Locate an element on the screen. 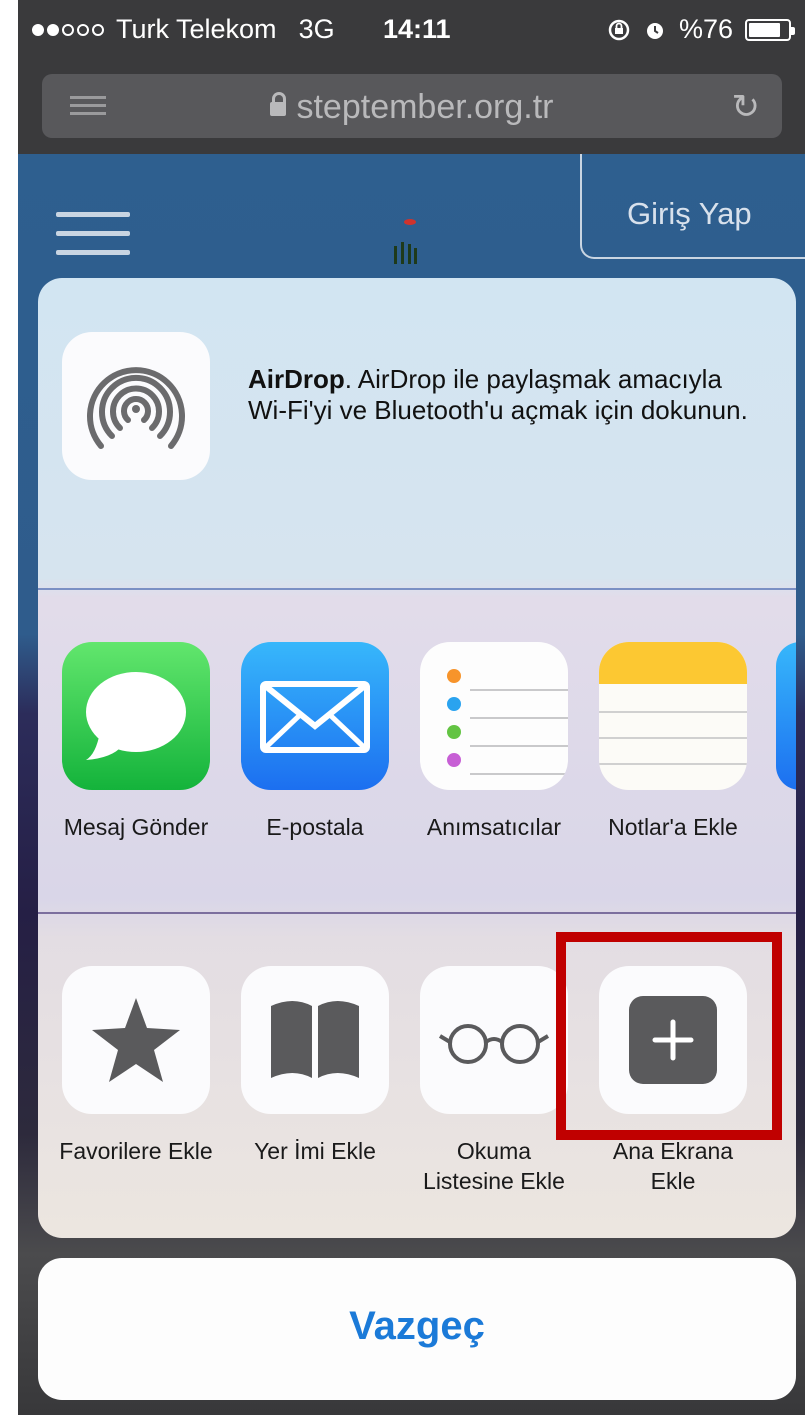 The width and height of the screenshot is (805, 1415). share-app-mail: E-postala is located at coordinates (315, 742).